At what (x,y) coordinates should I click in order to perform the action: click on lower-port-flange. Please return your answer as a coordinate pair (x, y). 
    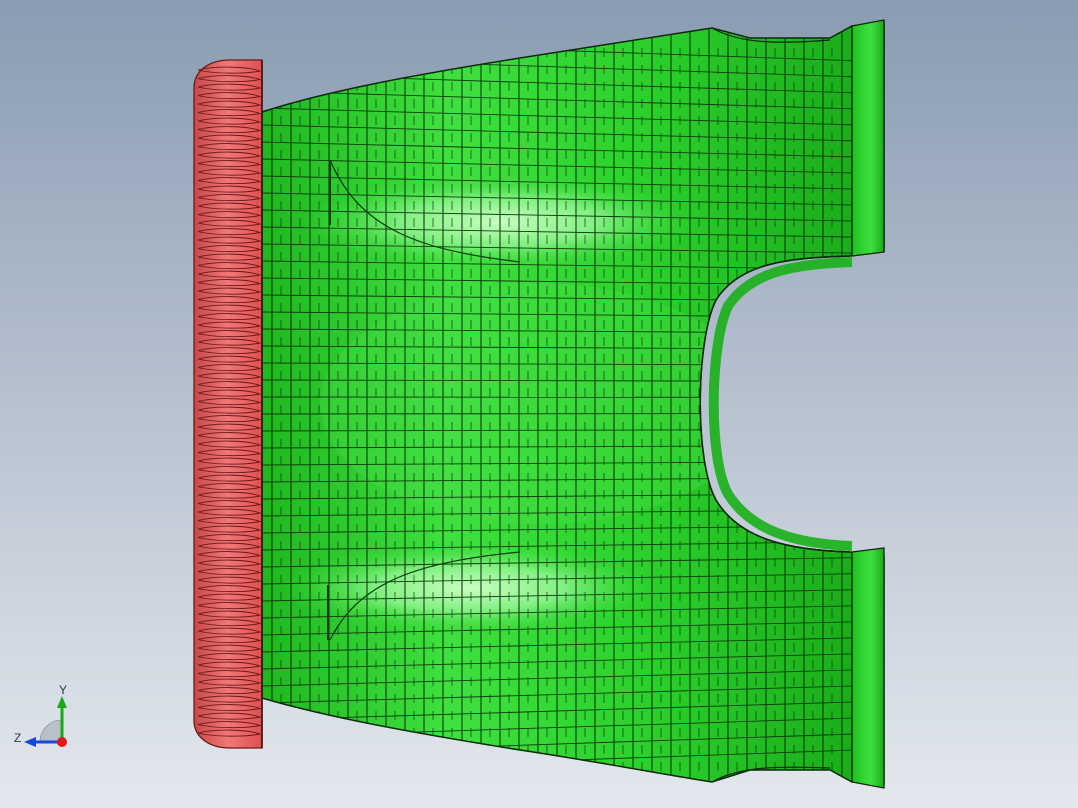
    Looking at the image, I should click on (868, 668).